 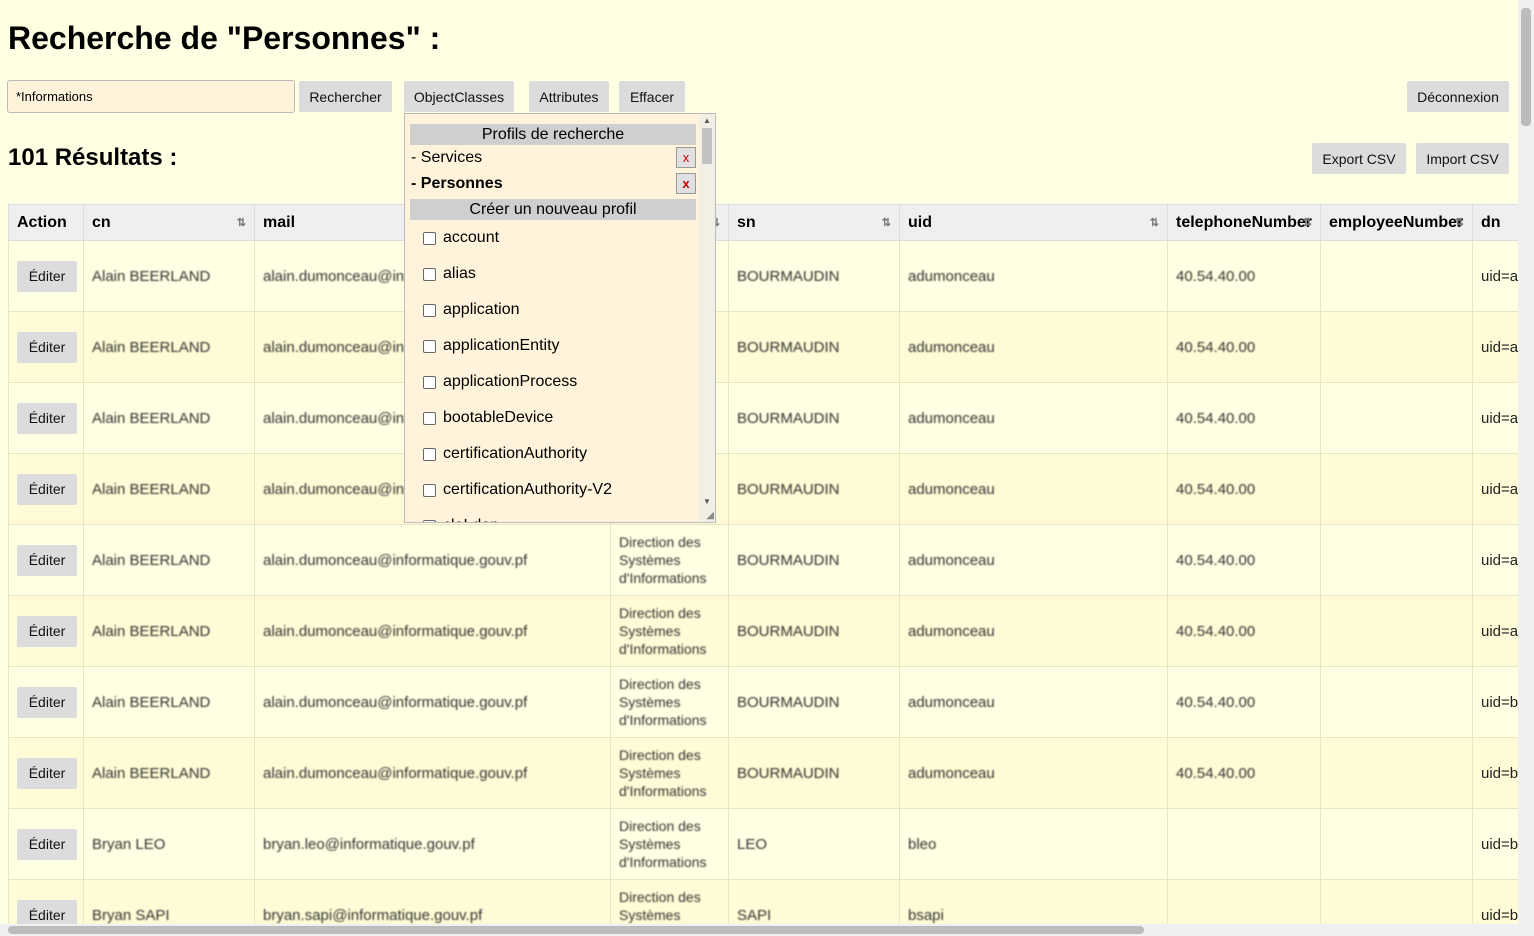 What do you see at coordinates (1526, 468) in the screenshot?
I see `page-vertical-scrollbar` at bounding box center [1526, 468].